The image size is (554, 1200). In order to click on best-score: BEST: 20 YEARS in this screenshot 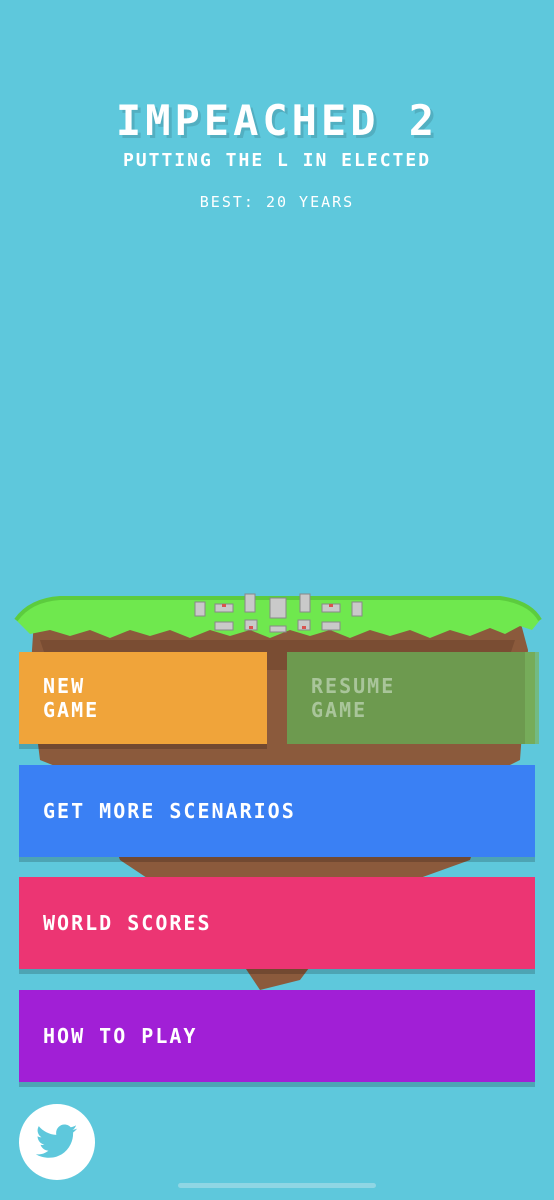, I will do `click(277, 202)`.